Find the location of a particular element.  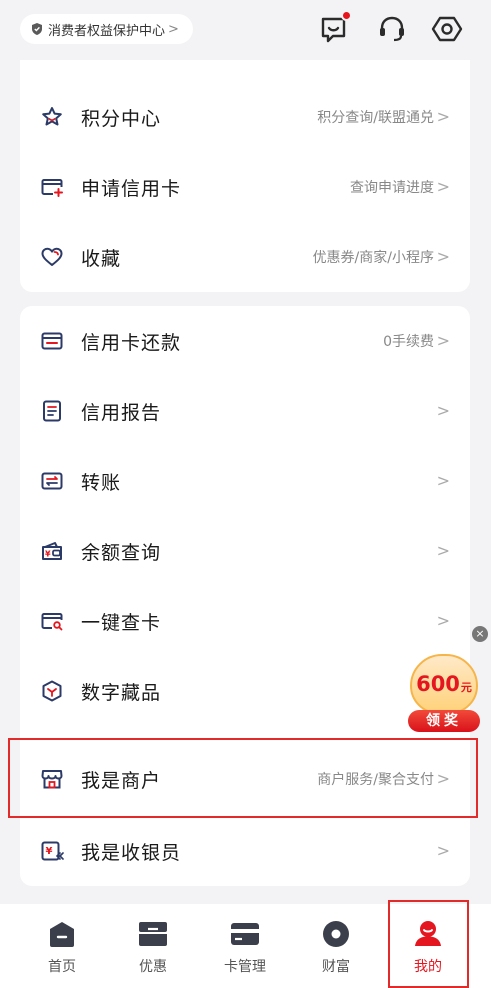

menu-item-label: 积分中心 is located at coordinates (121, 118).